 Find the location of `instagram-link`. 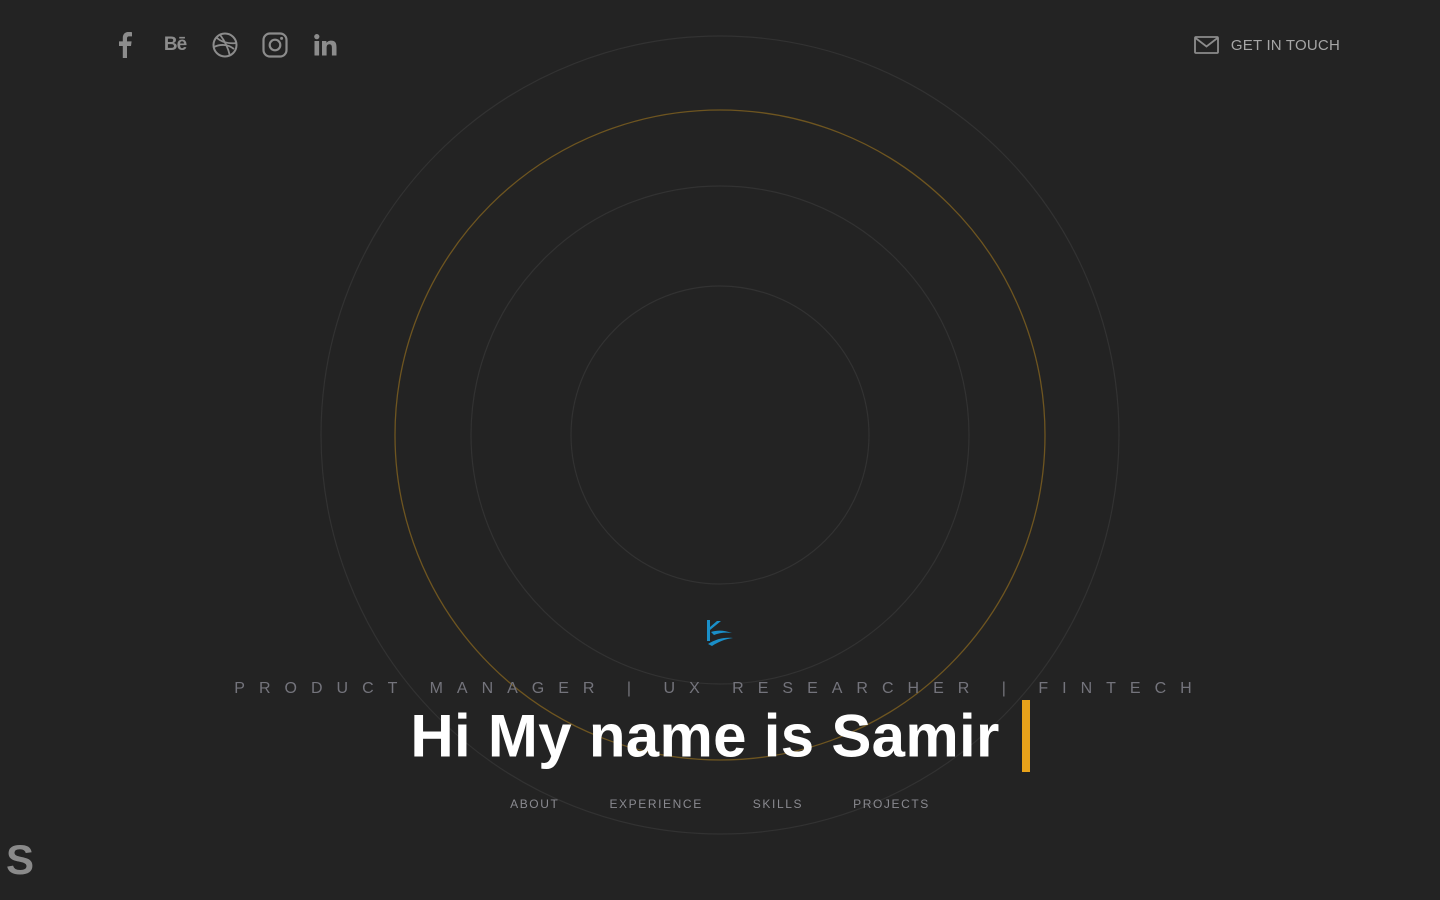

instagram-link is located at coordinates (275, 45).